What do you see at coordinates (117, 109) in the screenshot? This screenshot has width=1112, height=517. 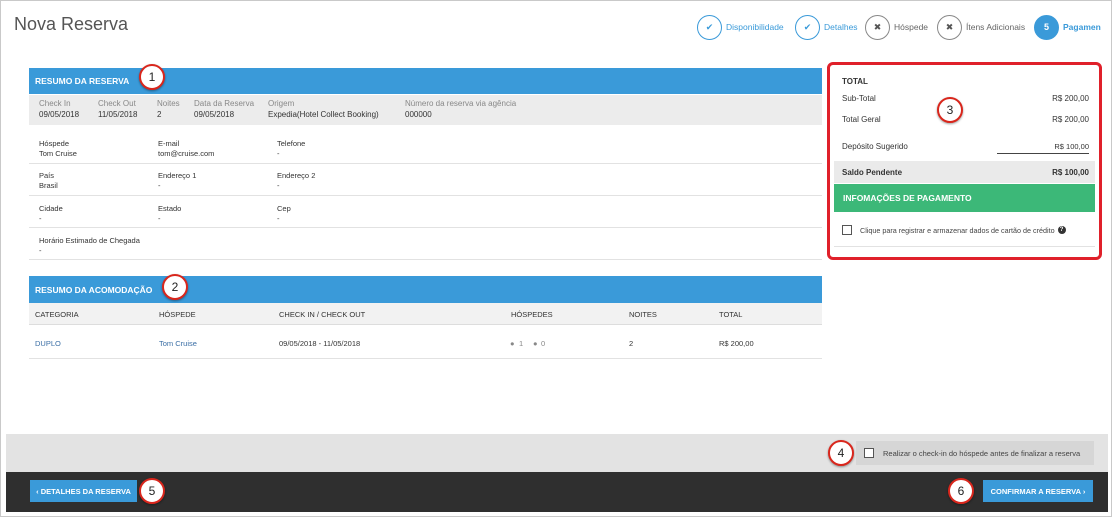 I see `meta-checkout: Check Out 11/05/2018` at bounding box center [117, 109].